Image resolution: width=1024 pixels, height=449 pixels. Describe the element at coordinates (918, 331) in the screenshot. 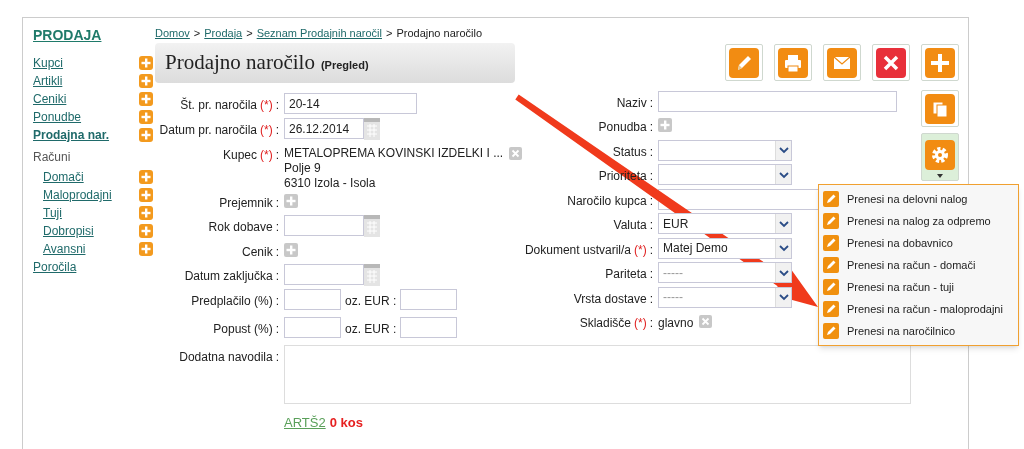

I see `menu-item: Prenesi na naročilnico` at that location.